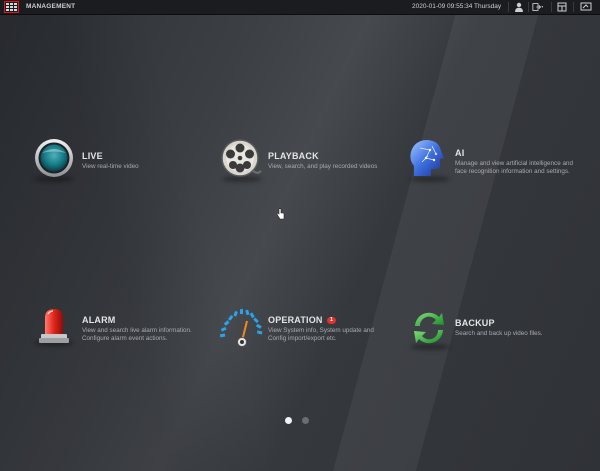 The width and height of the screenshot is (600, 471). I want to click on hand-cursor-icon, so click(280, 214).